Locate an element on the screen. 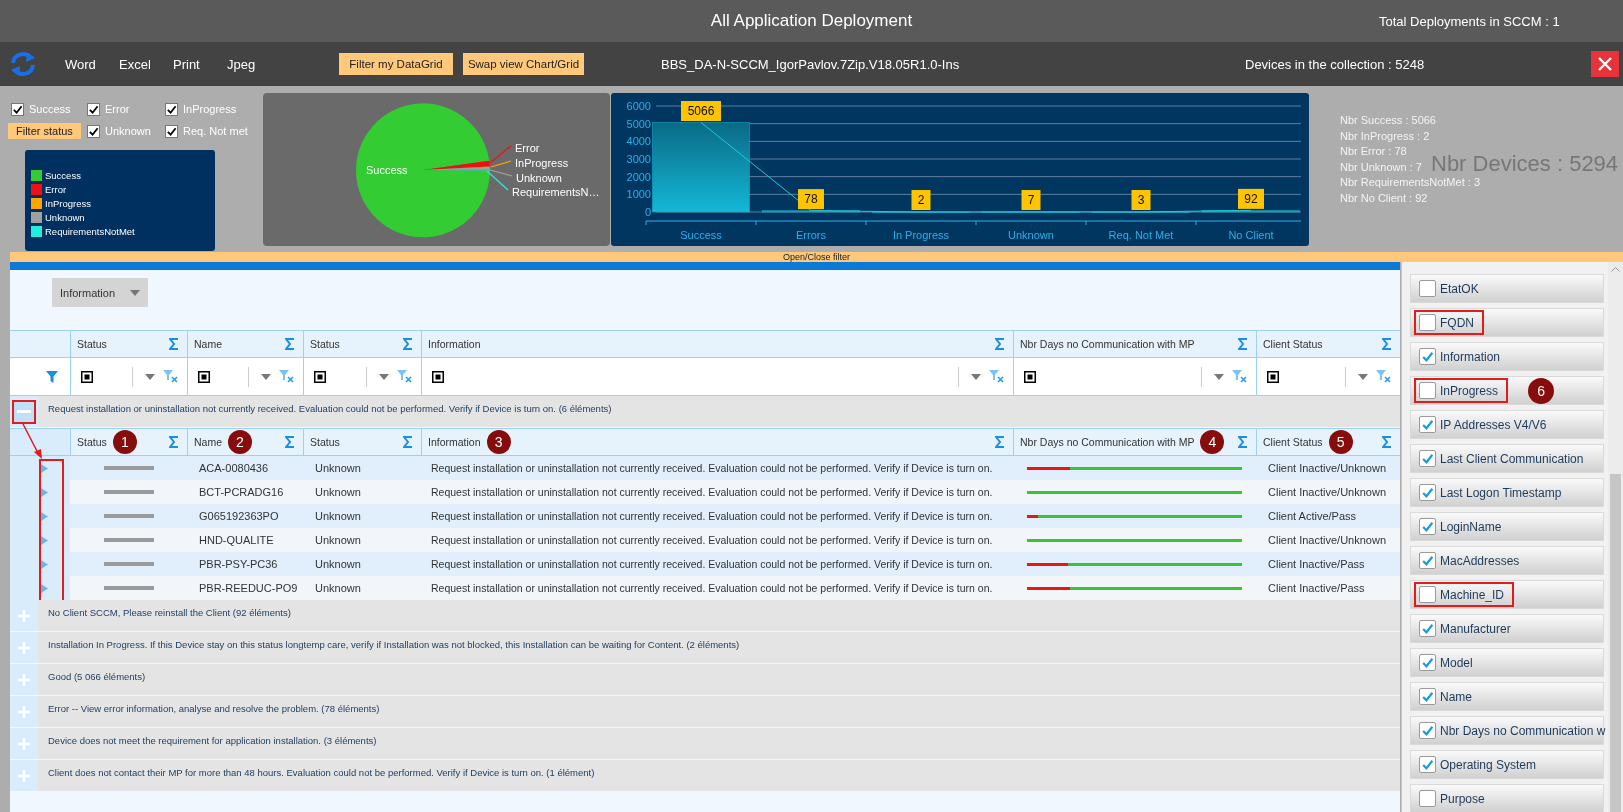 The width and height of the screenshot is (1623, 812). deployment-name: BBS_DA-N-SCCM_IgorPavlov.7Zip.V18.05R1.0-Ins is located at coordinates (811, 64).